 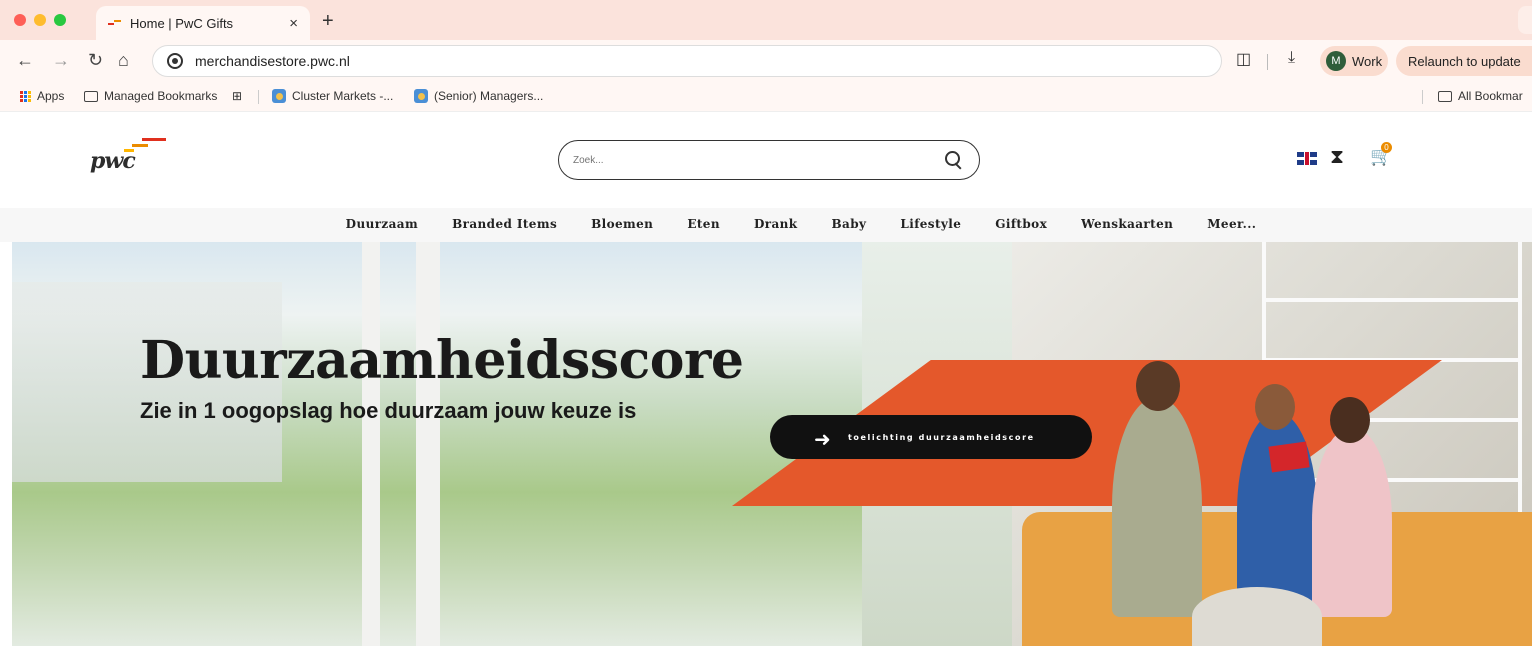 I want to click on grid-icon: ⊞, so click(x=237, y=96).